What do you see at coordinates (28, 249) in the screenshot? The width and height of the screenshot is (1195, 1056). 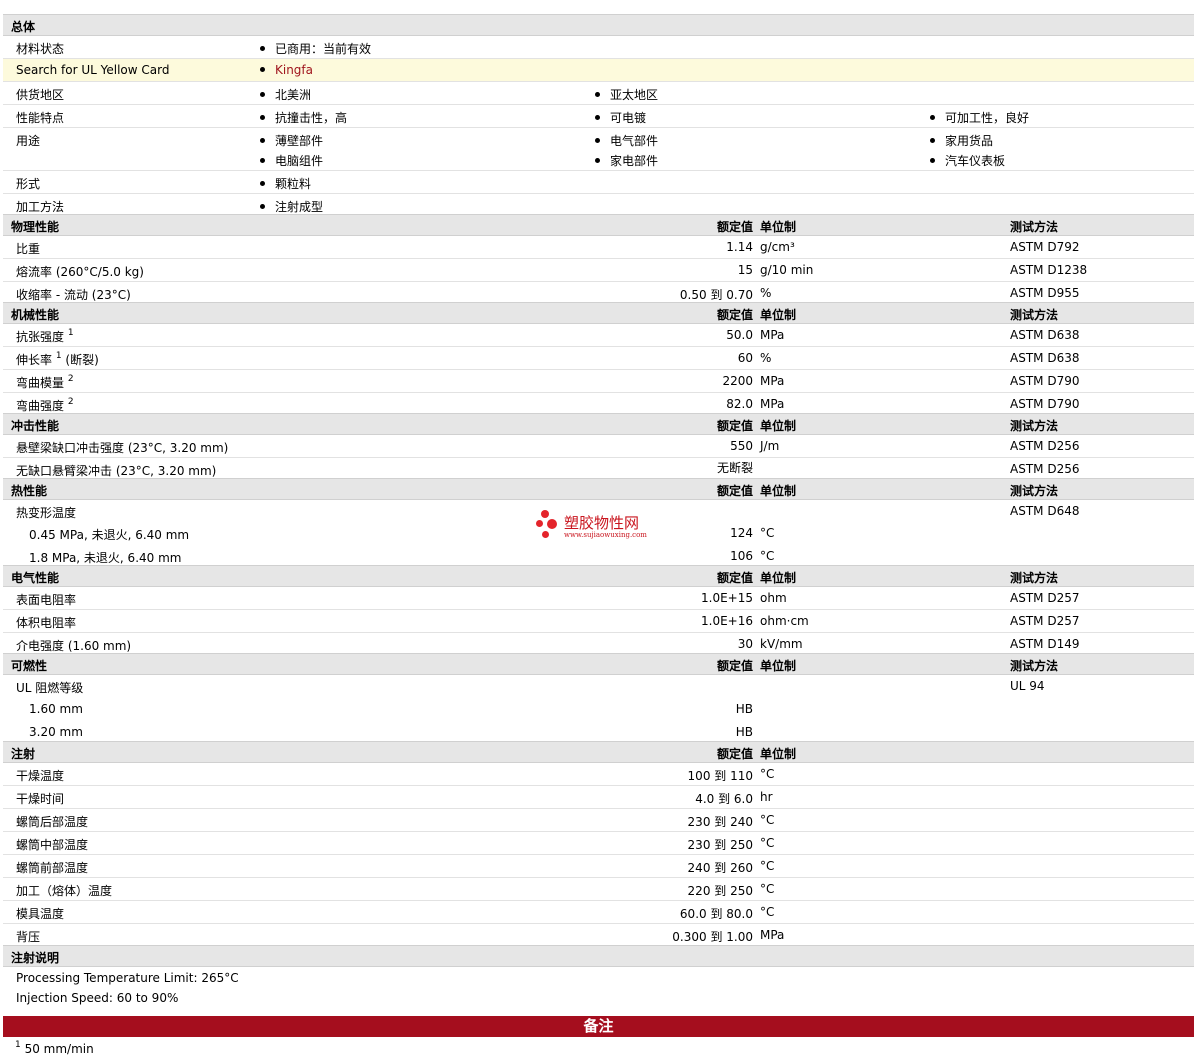 I see `row-label: 比重` at bounding box center [28, 249].